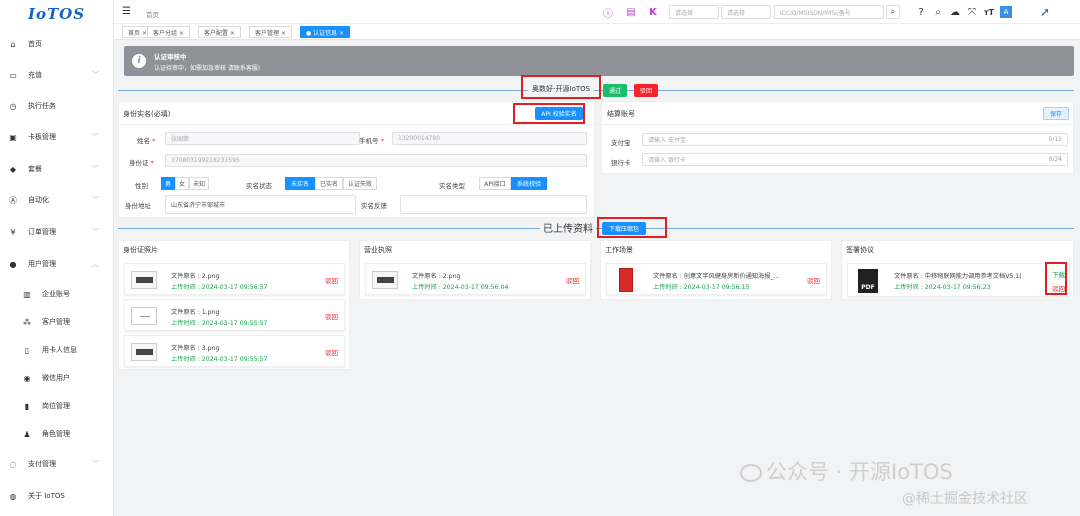 Image resolution: width=1080 pixels, height=516 pixels. What do you see at coordinates (360, 183) in the screenshot?
I see `status-failed: 认证失败` at bounding box center [360, 183].